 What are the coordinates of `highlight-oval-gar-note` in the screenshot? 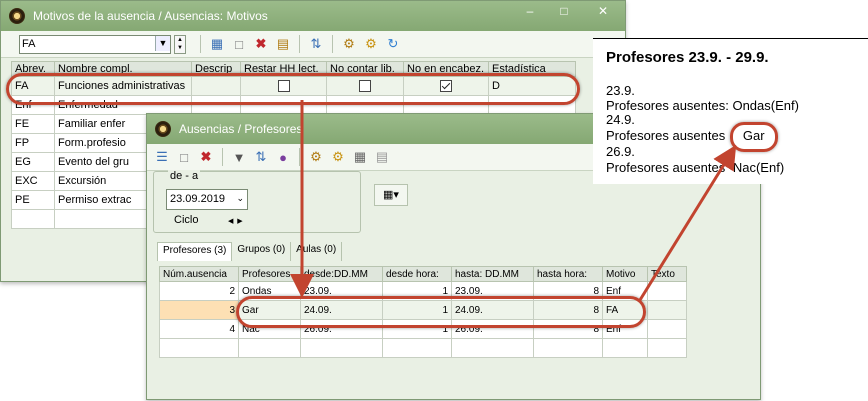 It's located at (754, 137).